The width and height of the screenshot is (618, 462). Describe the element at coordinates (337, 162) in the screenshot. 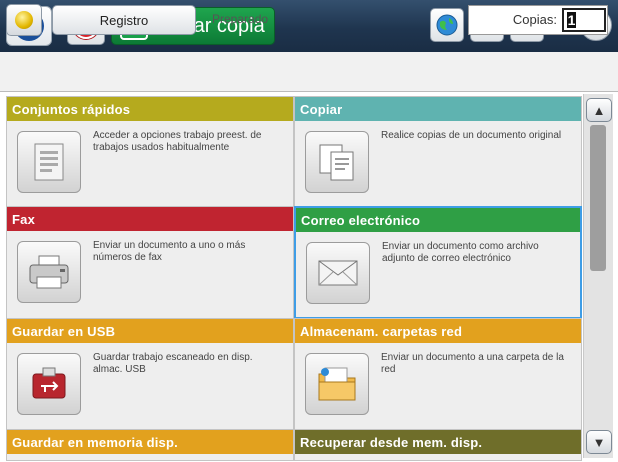

I see `copy-icon` at that location.